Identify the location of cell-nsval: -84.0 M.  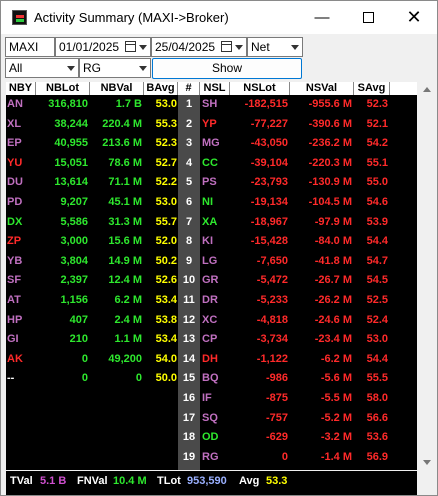
(333, 241).